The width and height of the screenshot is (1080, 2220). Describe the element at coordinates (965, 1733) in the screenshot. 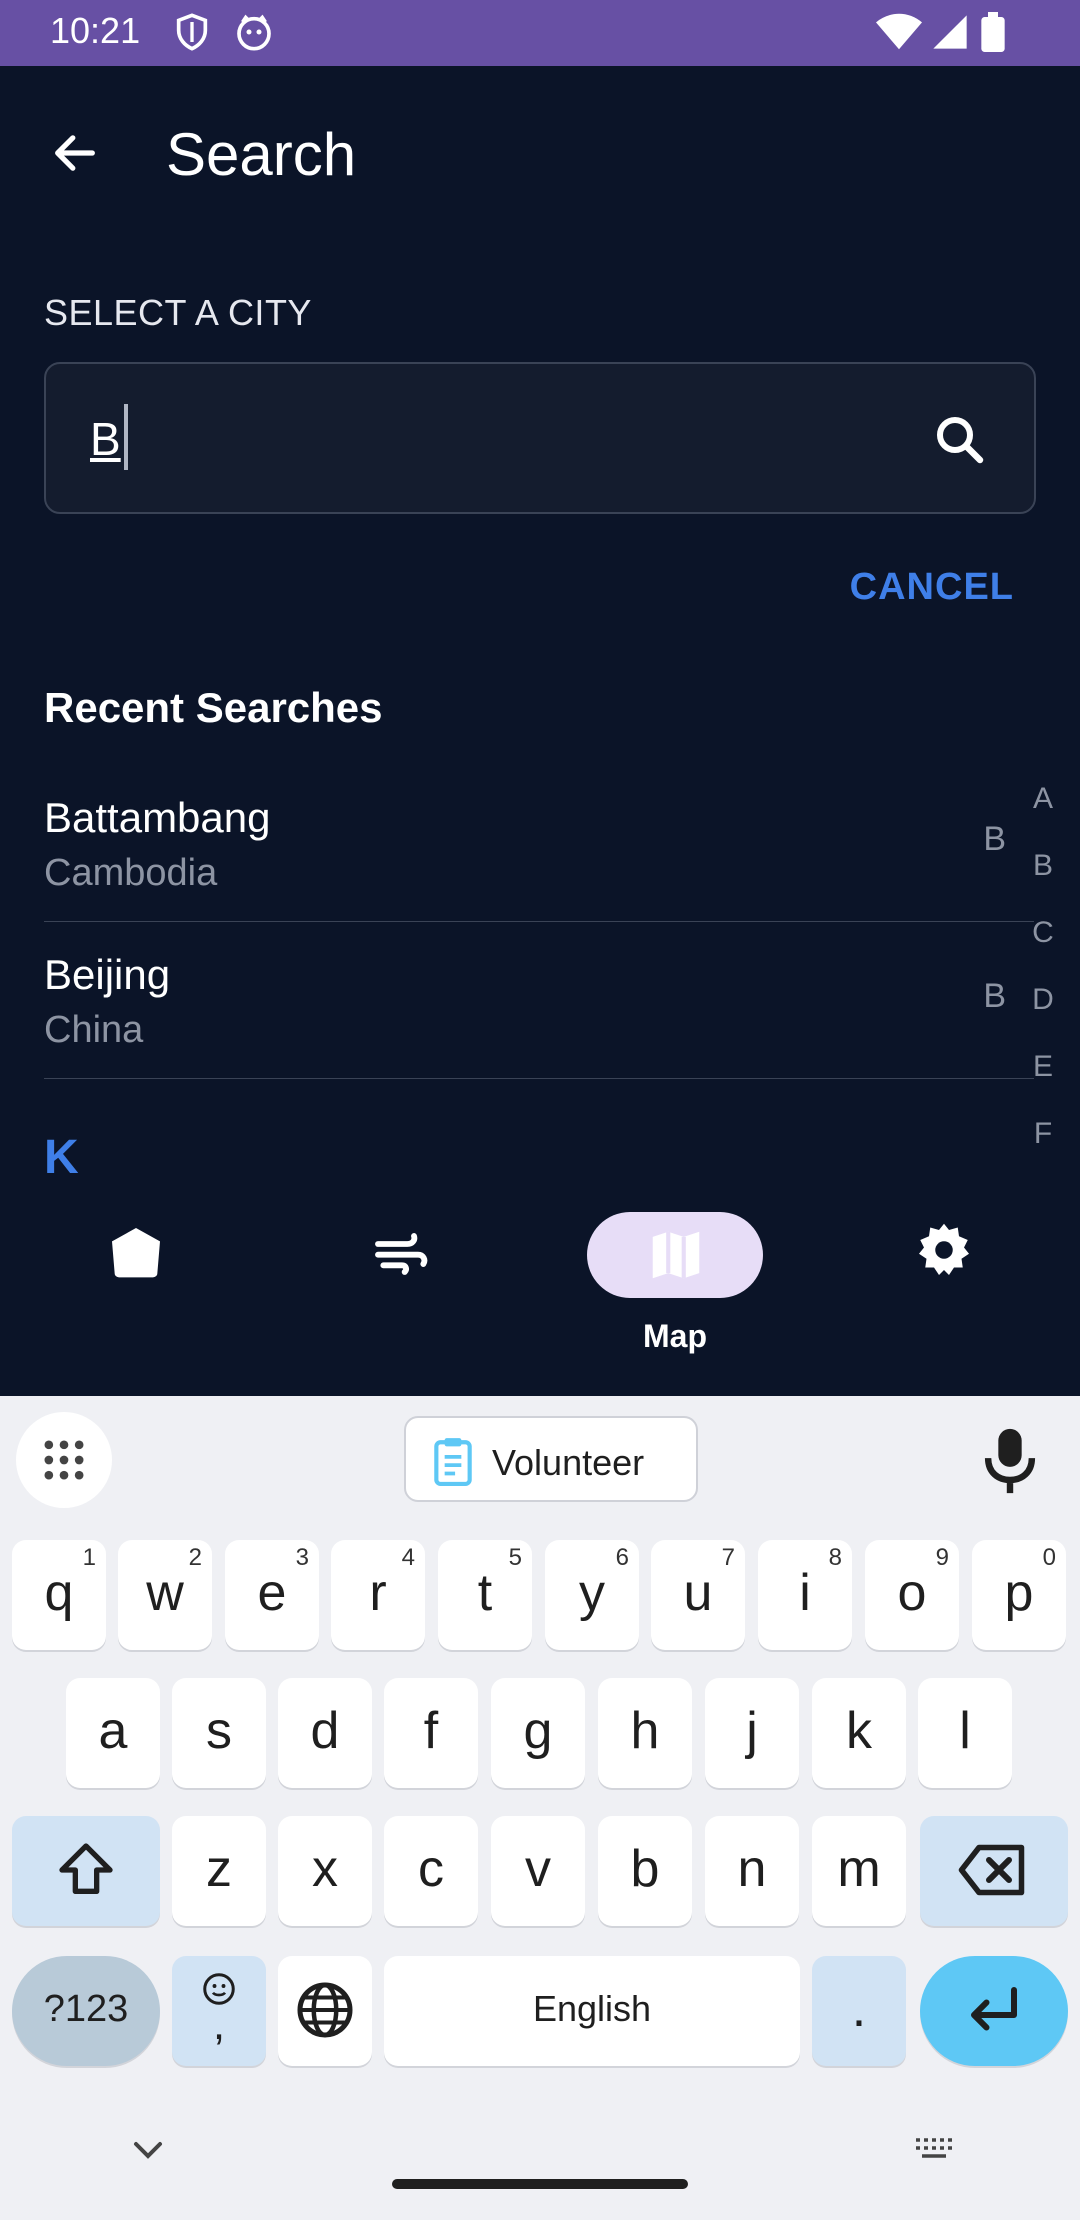

I see `key-l: l` at that location.